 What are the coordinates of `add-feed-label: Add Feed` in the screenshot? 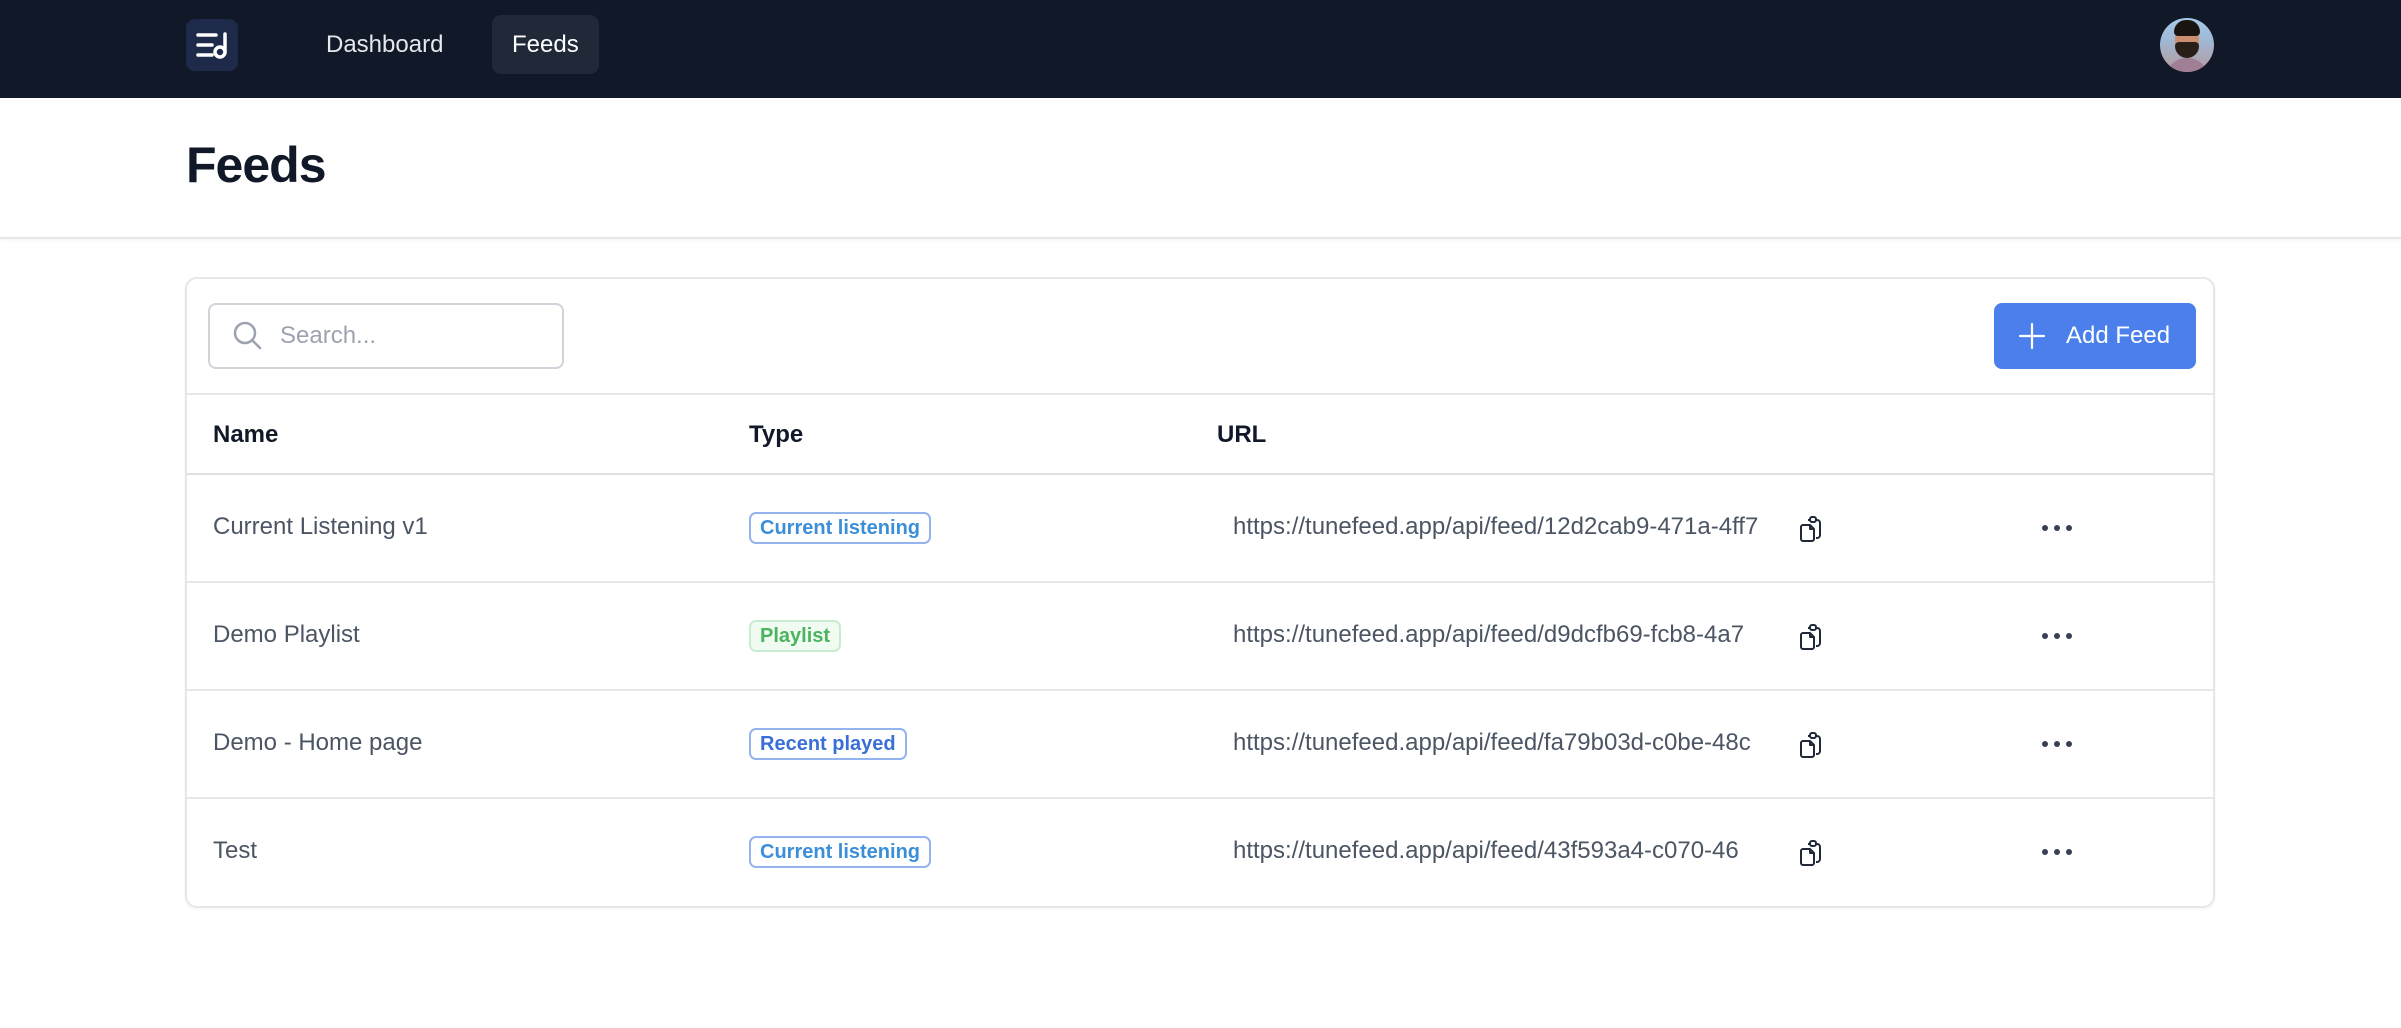 It's located at (2118, 335).